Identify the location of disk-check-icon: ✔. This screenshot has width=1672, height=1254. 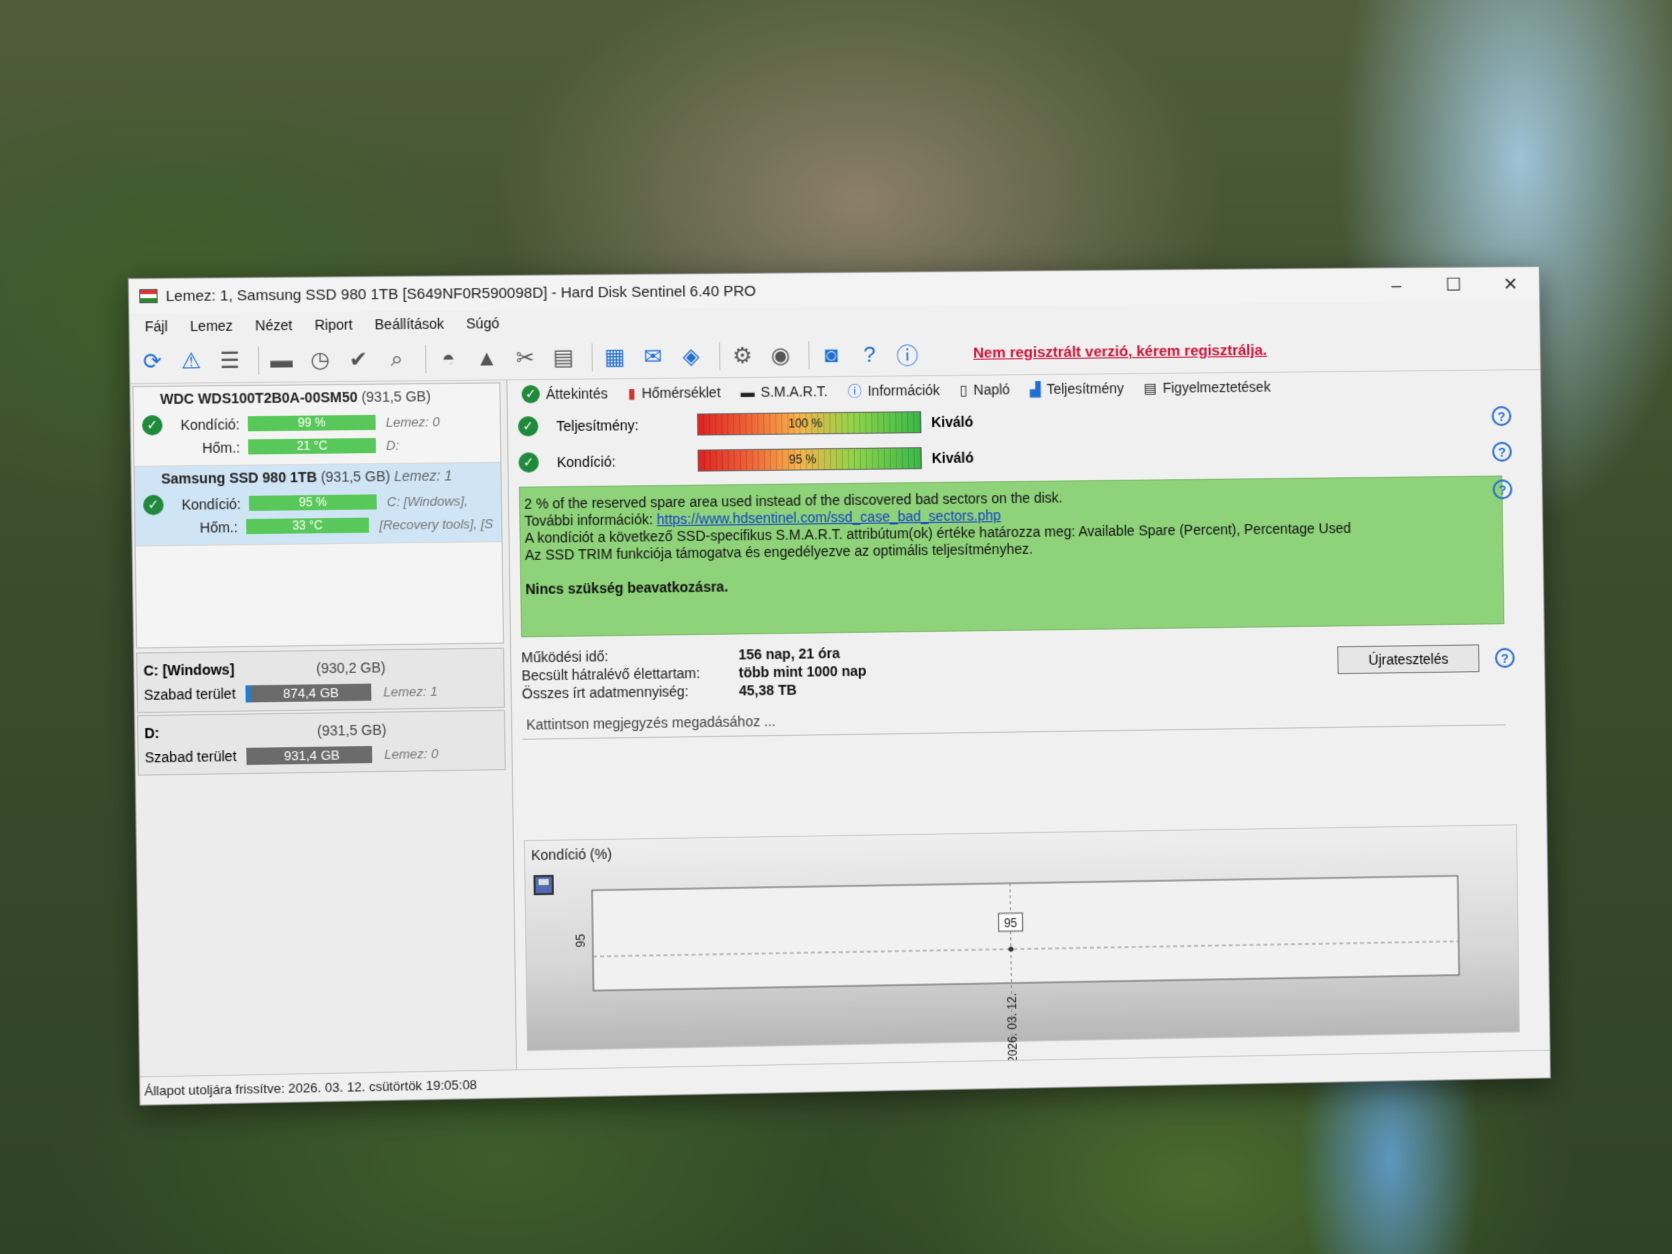
(358, 359).